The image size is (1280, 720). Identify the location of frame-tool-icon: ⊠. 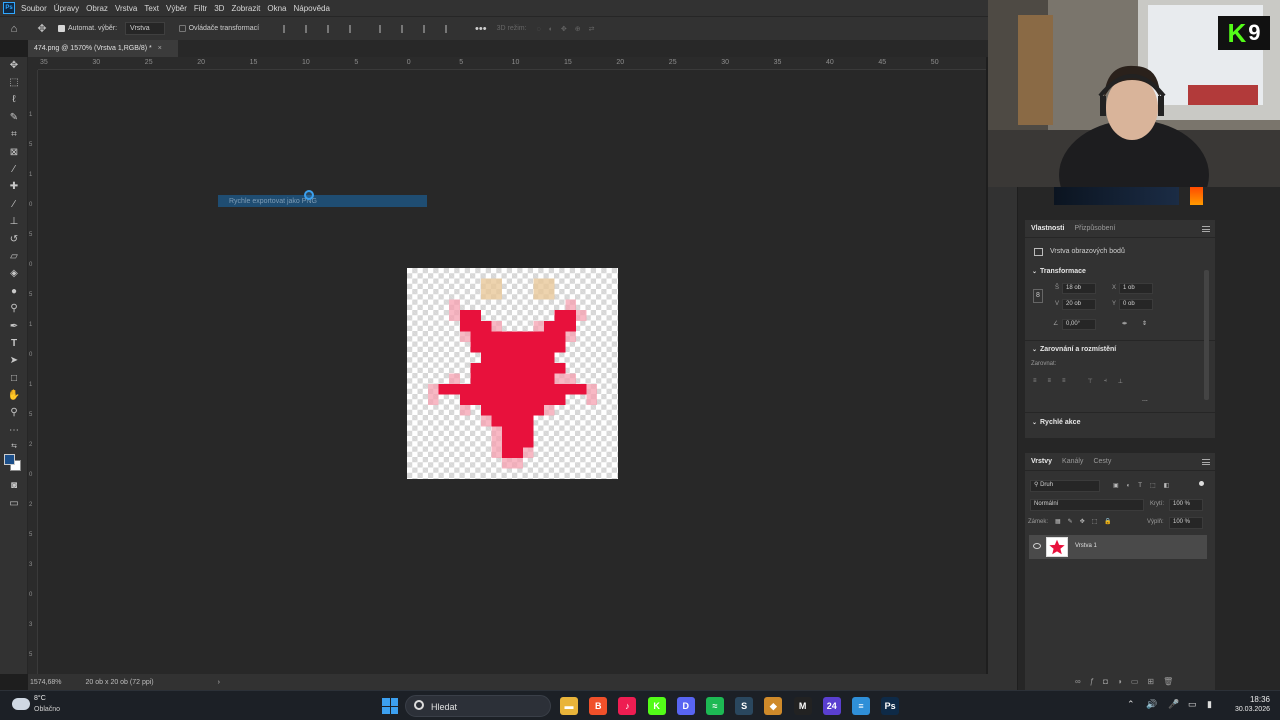
(14, 153).